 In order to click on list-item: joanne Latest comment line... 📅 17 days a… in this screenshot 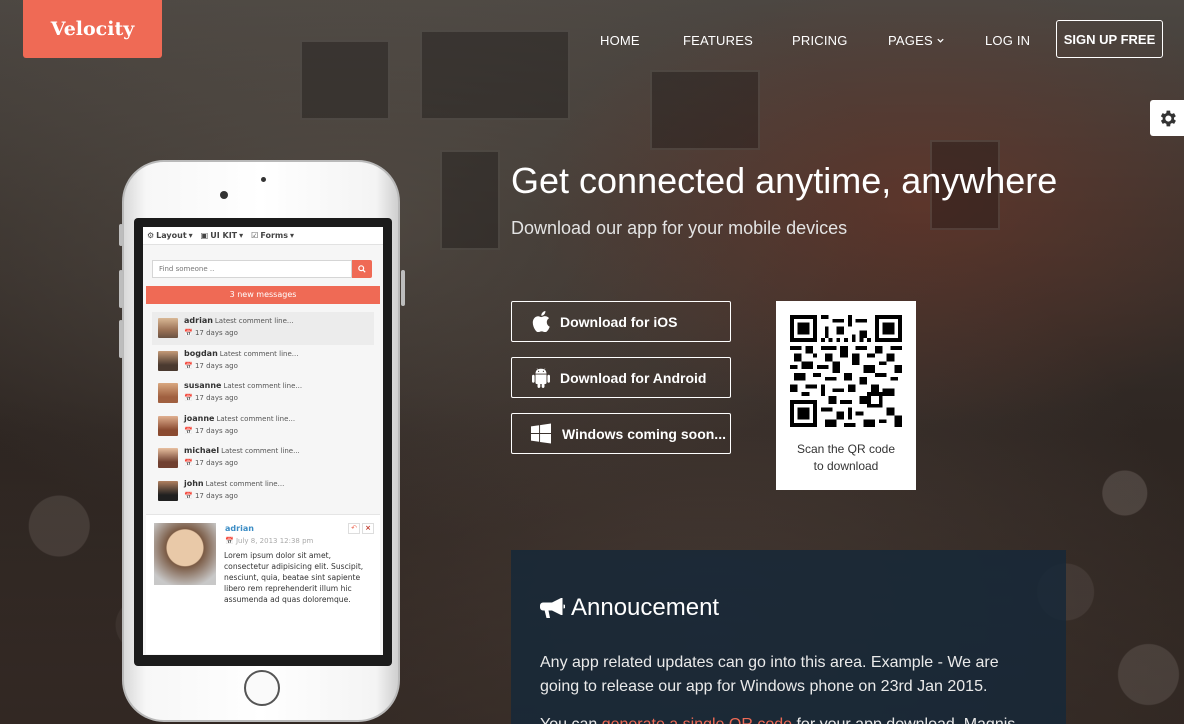, I will do `click(263, 426)`.